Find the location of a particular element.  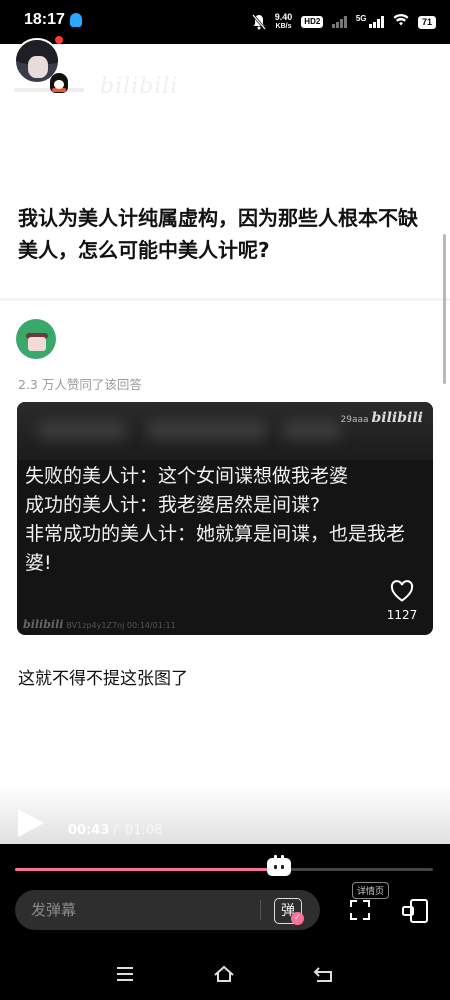

image-like: 1127 is located at coordinates (402, 601).